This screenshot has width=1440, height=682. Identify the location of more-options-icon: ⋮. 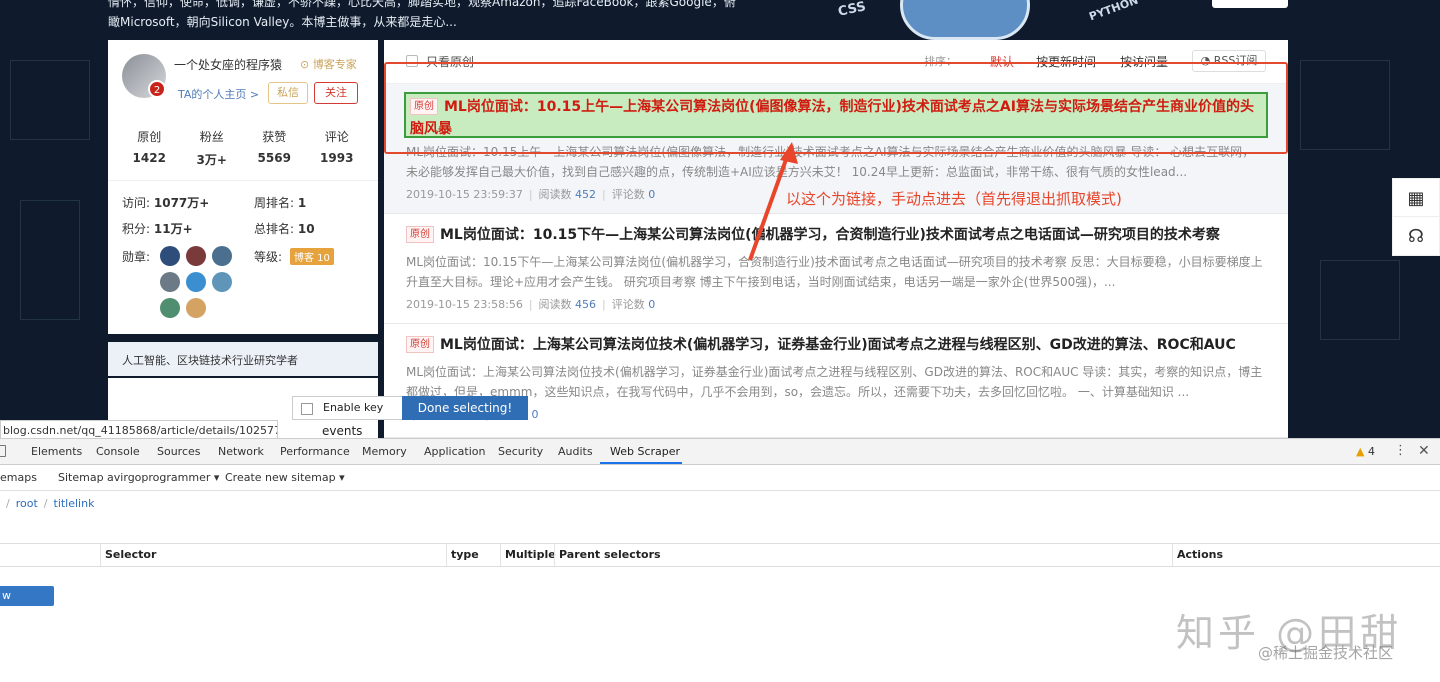
(1400, 450).